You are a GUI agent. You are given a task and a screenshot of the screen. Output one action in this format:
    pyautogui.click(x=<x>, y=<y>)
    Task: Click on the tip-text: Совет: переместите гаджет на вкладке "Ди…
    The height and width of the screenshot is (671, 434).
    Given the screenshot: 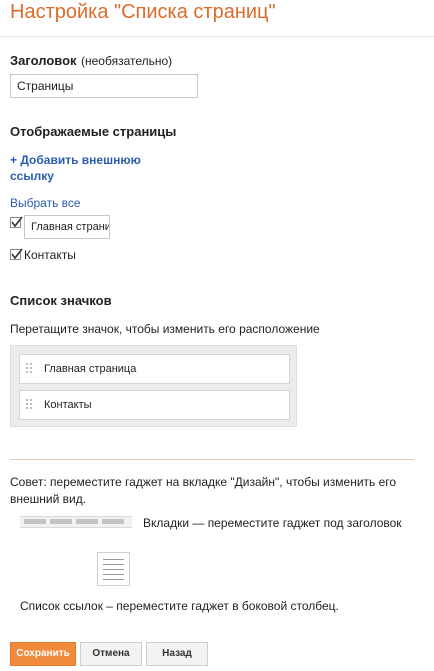 What is the action you would take?
    pyautogui.click(x=215, y=491)
    